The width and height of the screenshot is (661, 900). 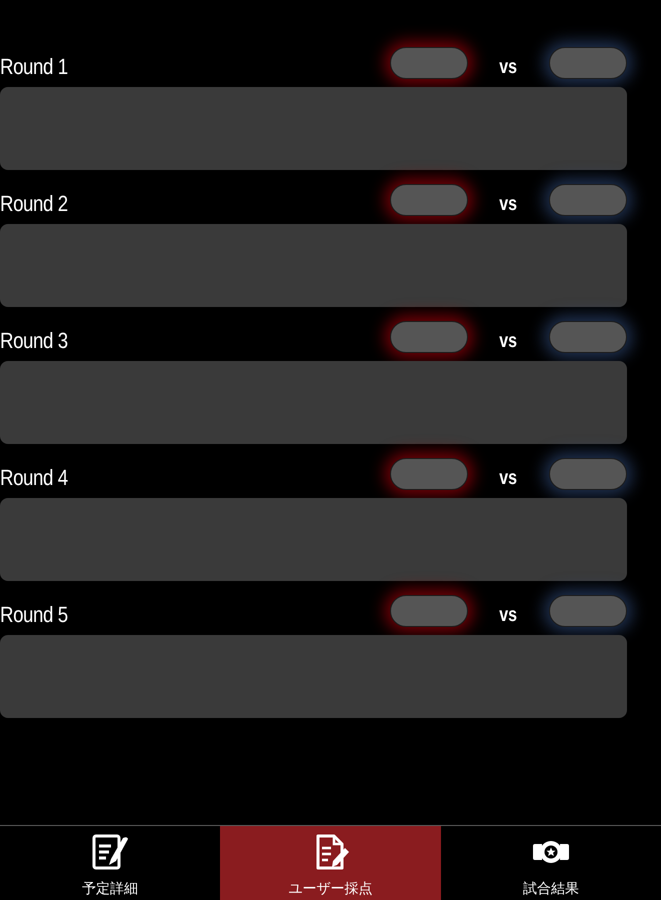 I want to click on document-pen-icon, so click(x=110, y=852).